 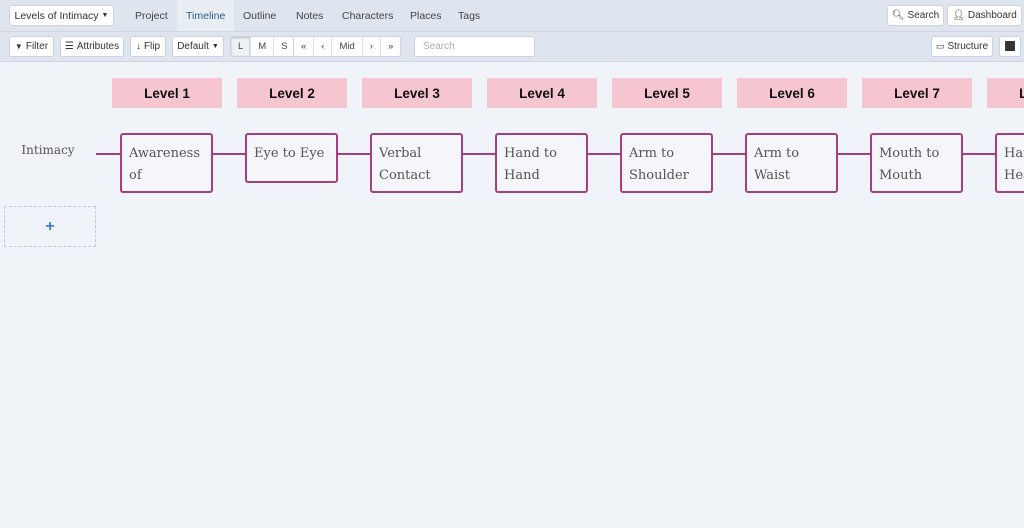 What do you see at coordinates (367, 15) in the screenshot?
I see `tab-characters: Characters` at bounding box center [367, 15].